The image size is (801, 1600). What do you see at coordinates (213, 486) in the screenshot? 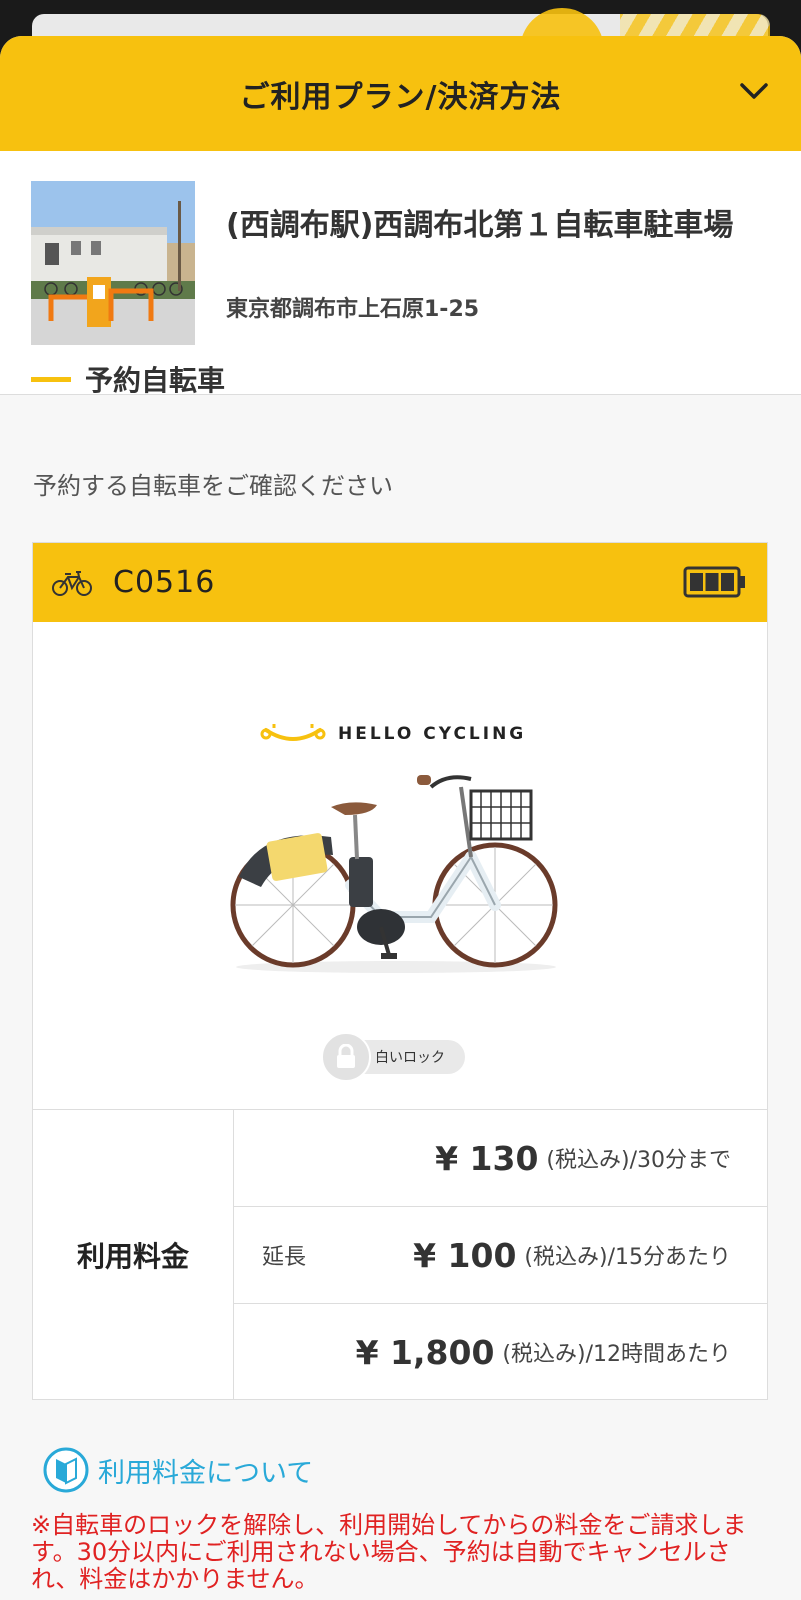
I see `confirm-instruction: 予約する自転車をご確認ください` at bounding box center [213, 486].